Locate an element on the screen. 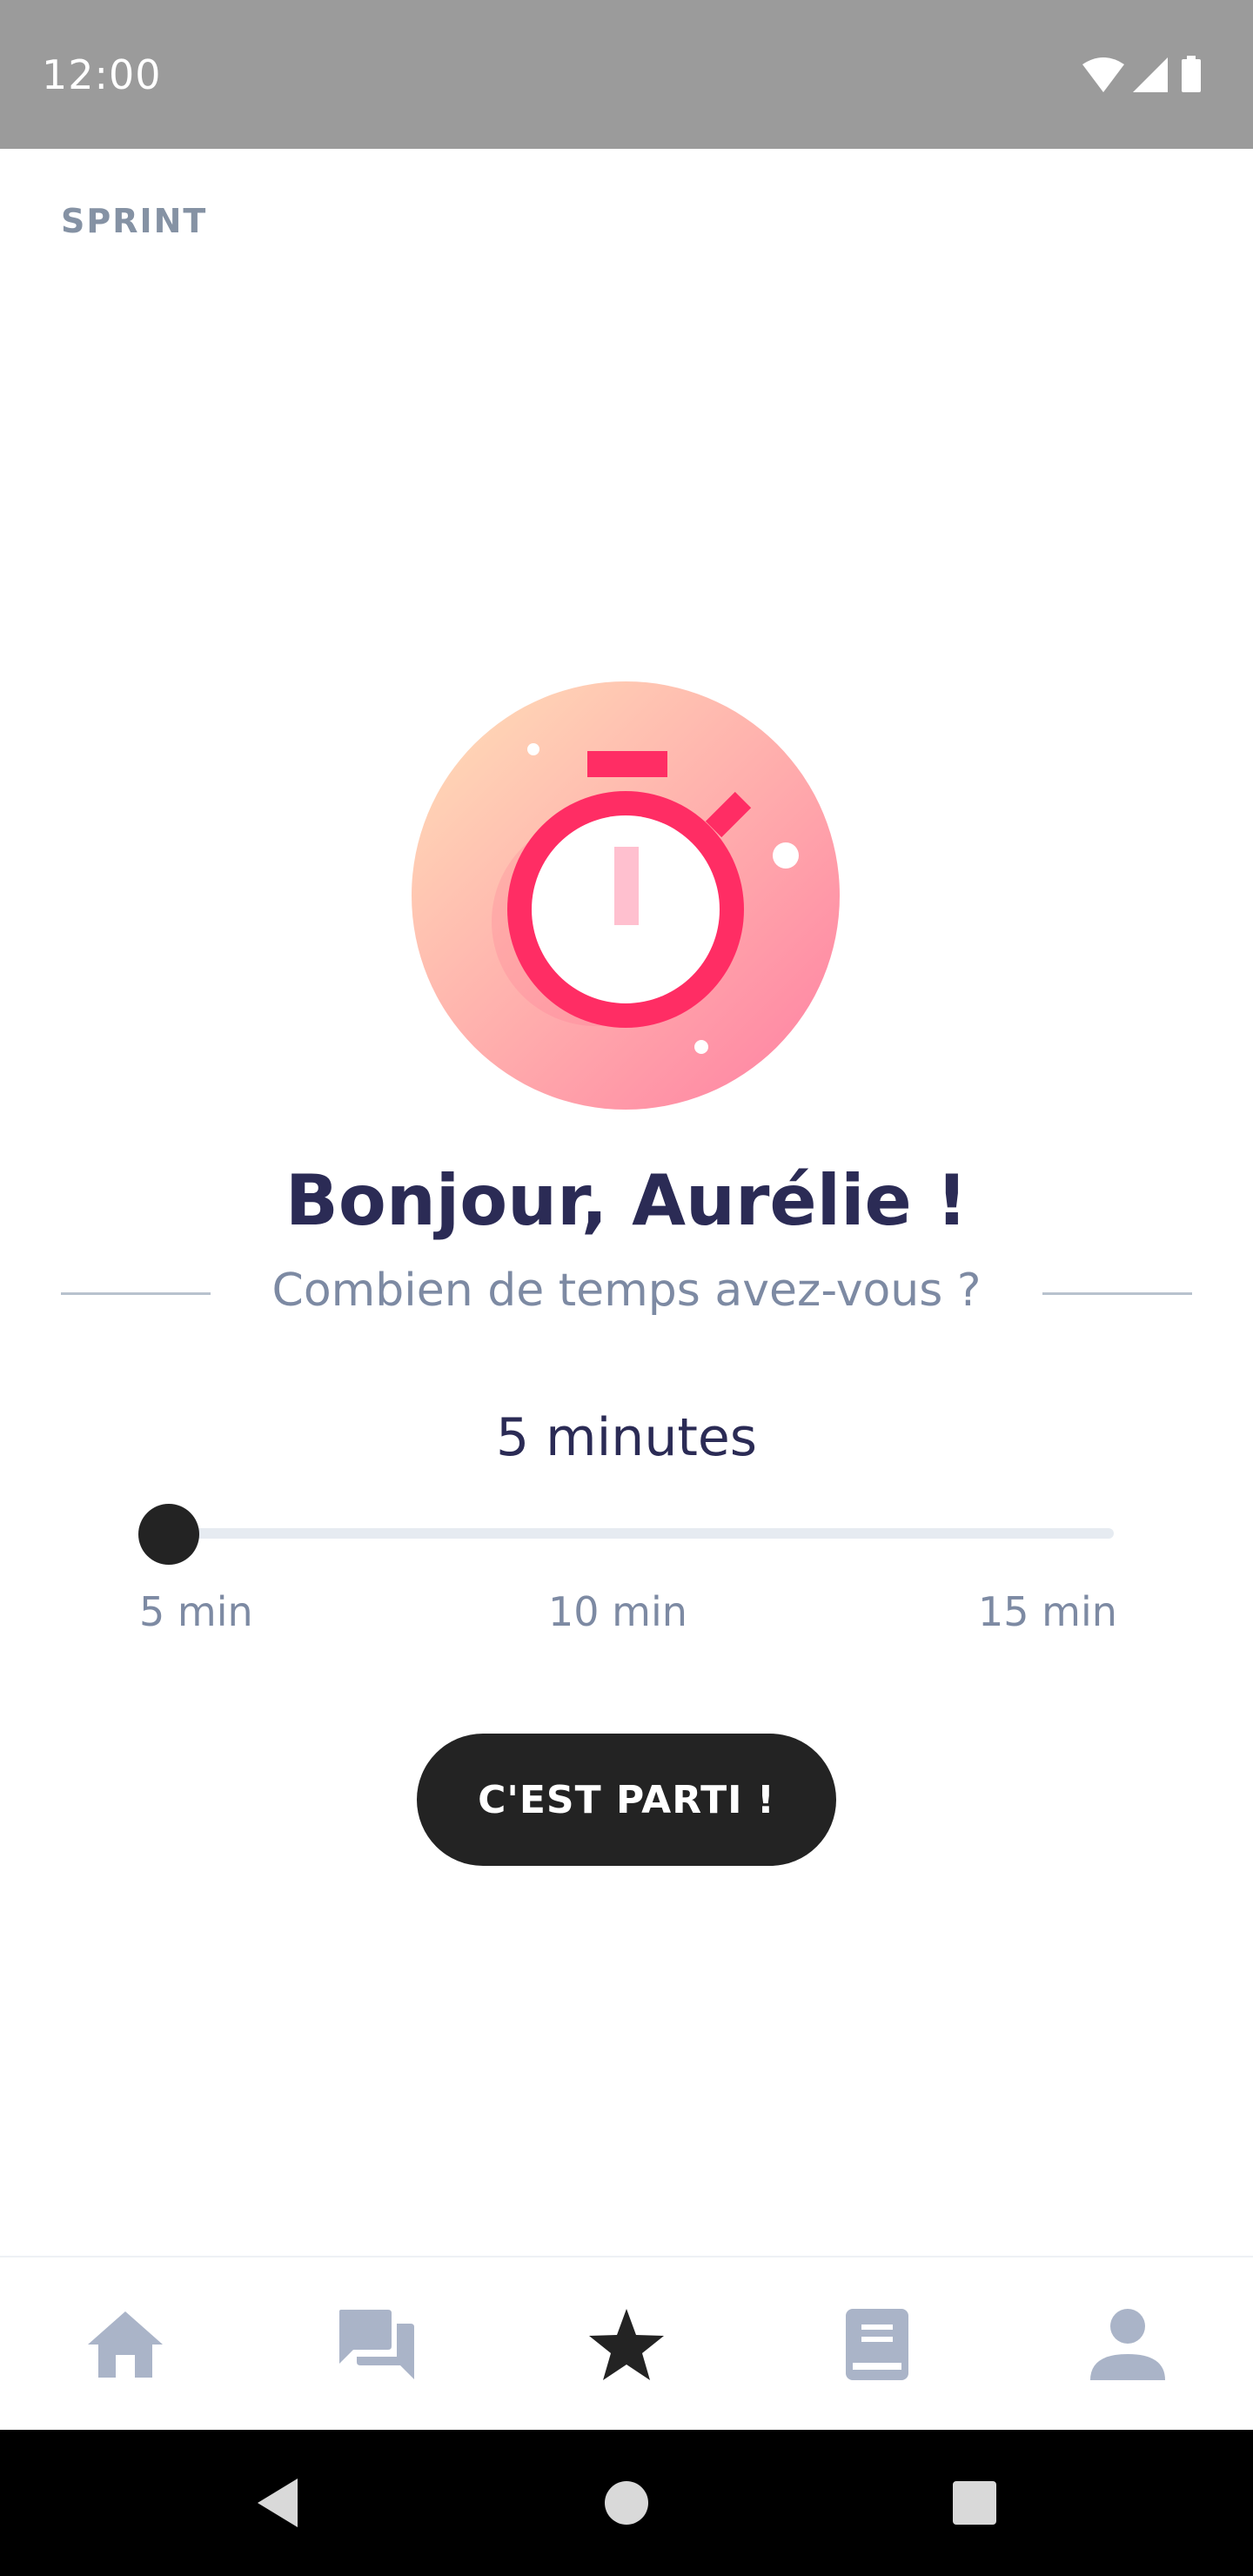 The width and height of the screenshot is (1253, 2576). home-icon is located at coordinates (125, 2344).